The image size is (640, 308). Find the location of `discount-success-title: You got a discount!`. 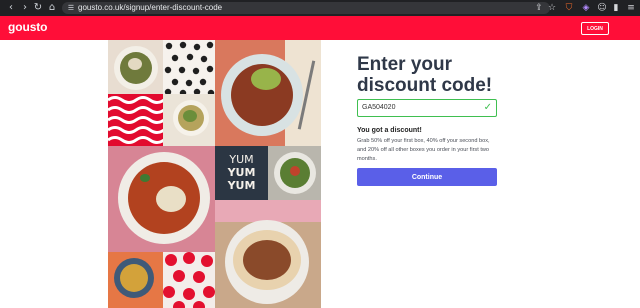

discount-success-title: You got a discount! is located at coordinates (389, 130).